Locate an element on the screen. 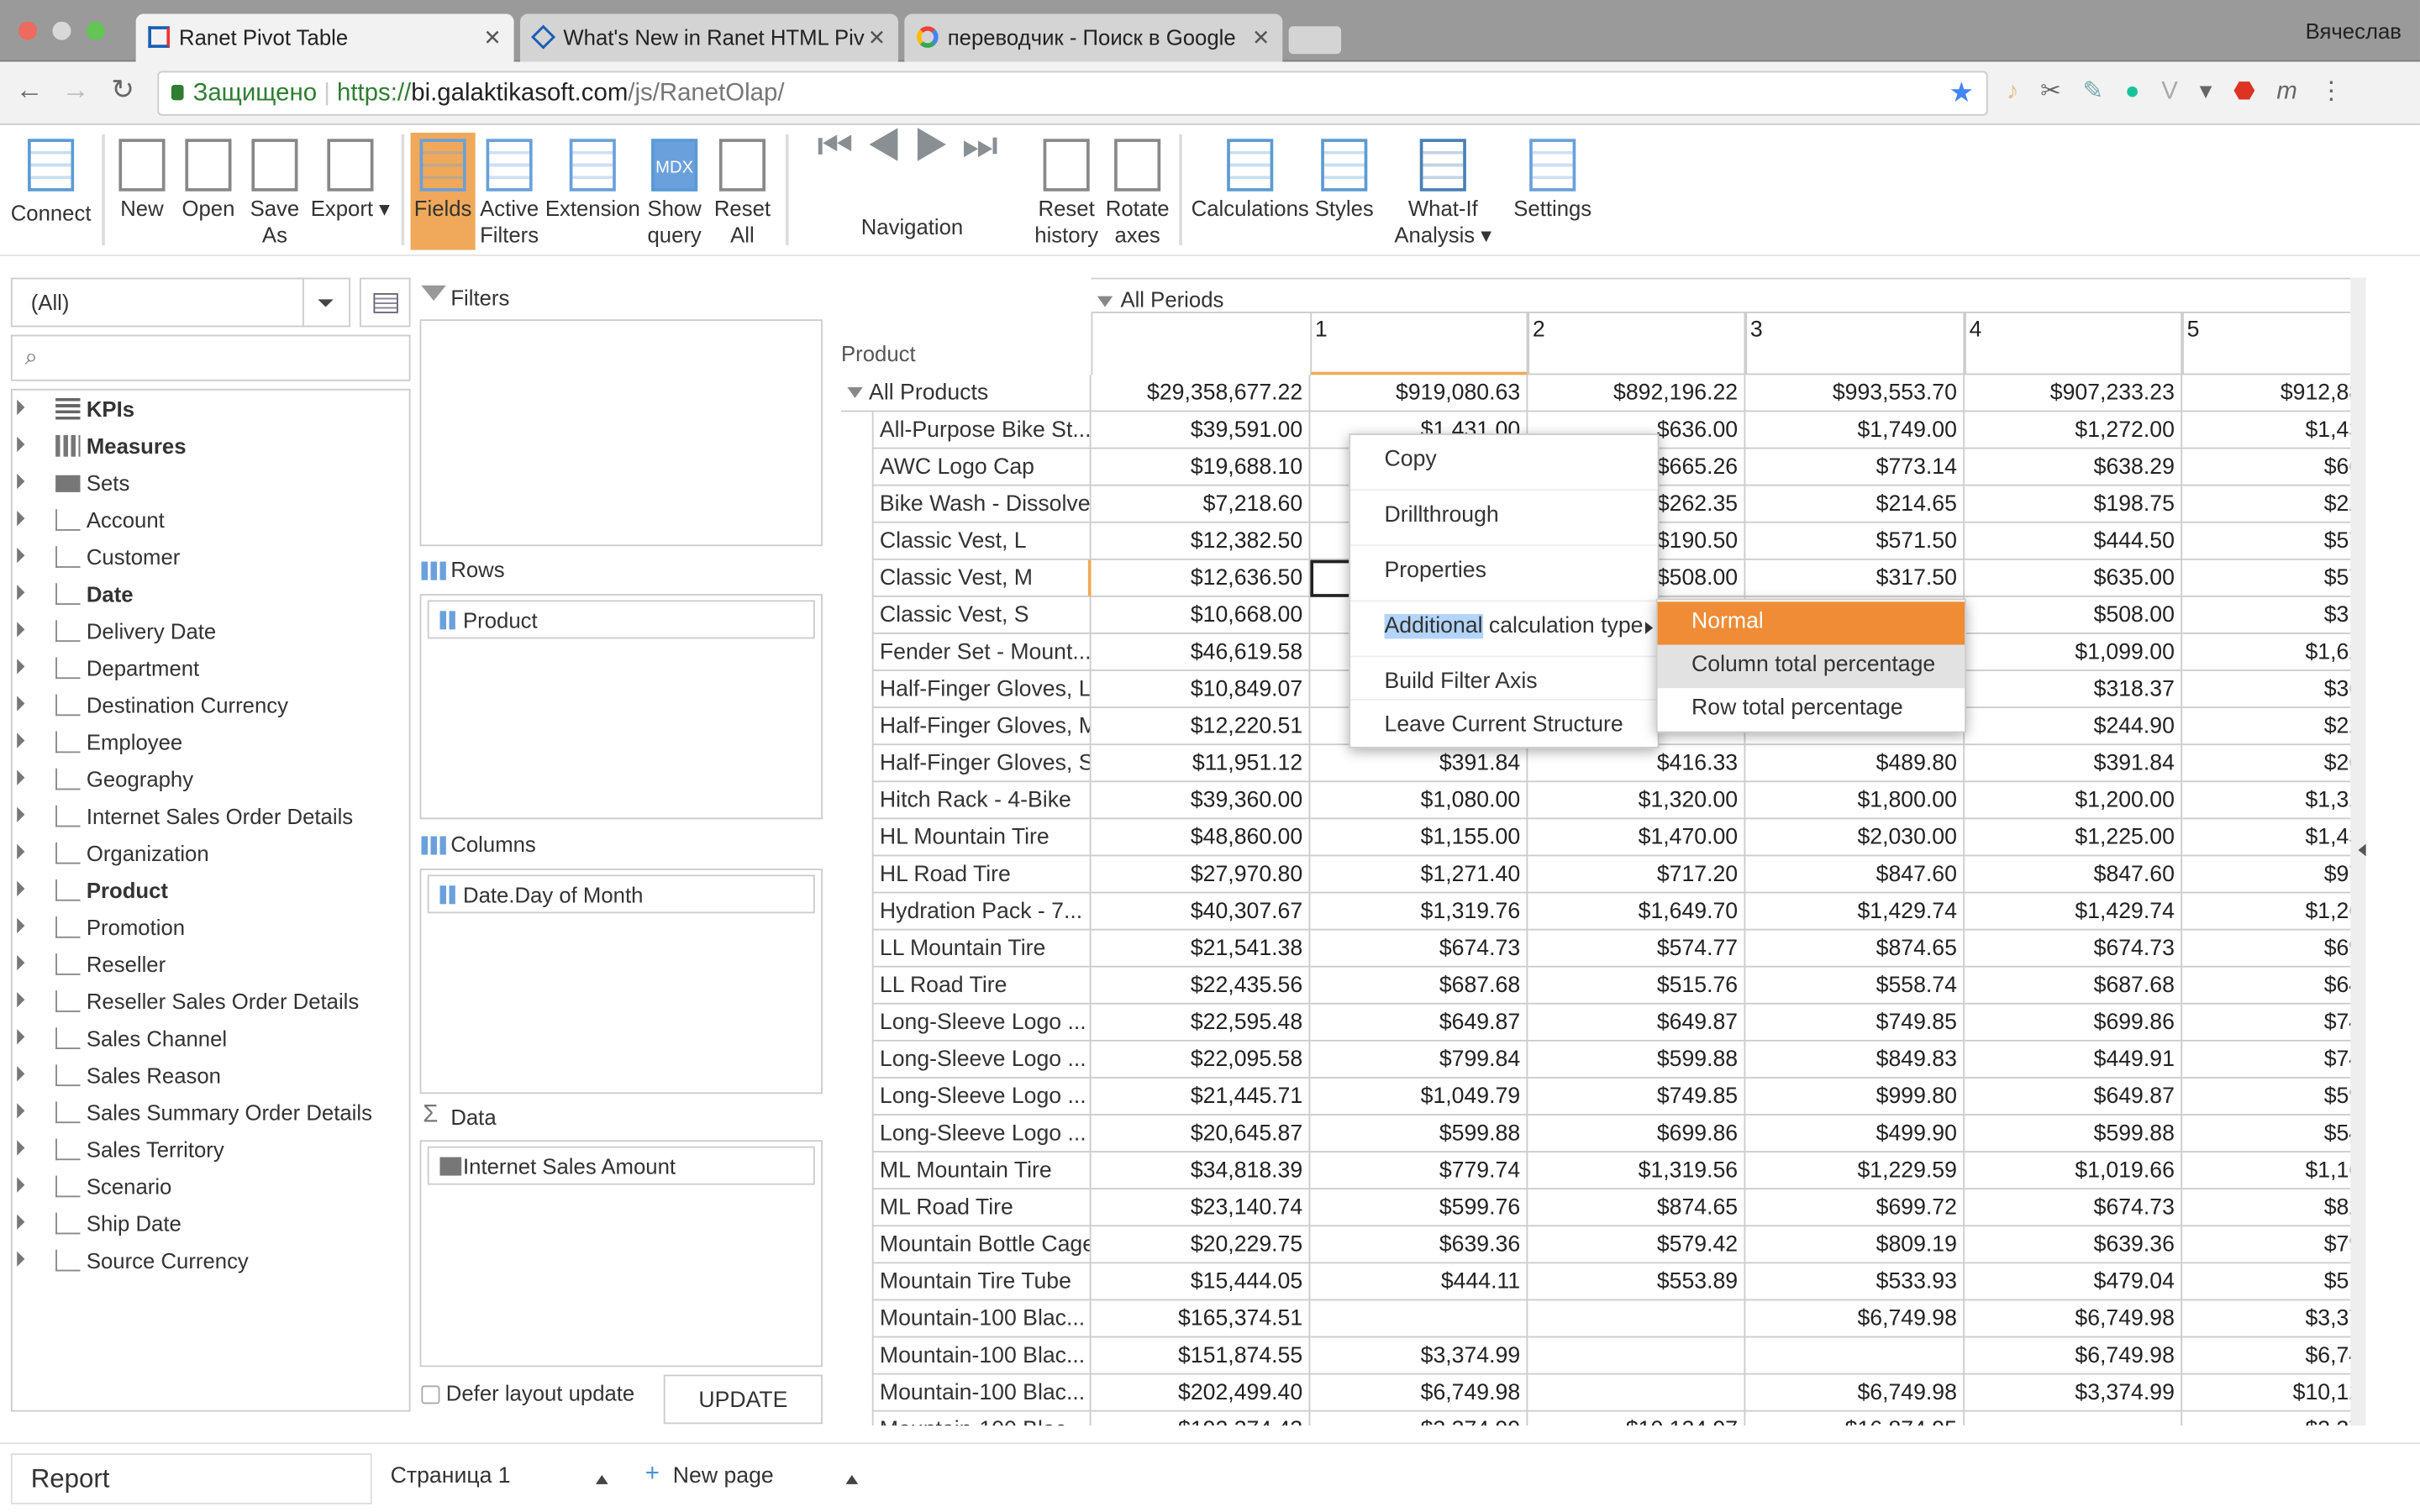 Image resolution: width=2420 pixels, height=1512 pixels. data-cell: $16,874.95 is located at coordinates (1855, 1418).